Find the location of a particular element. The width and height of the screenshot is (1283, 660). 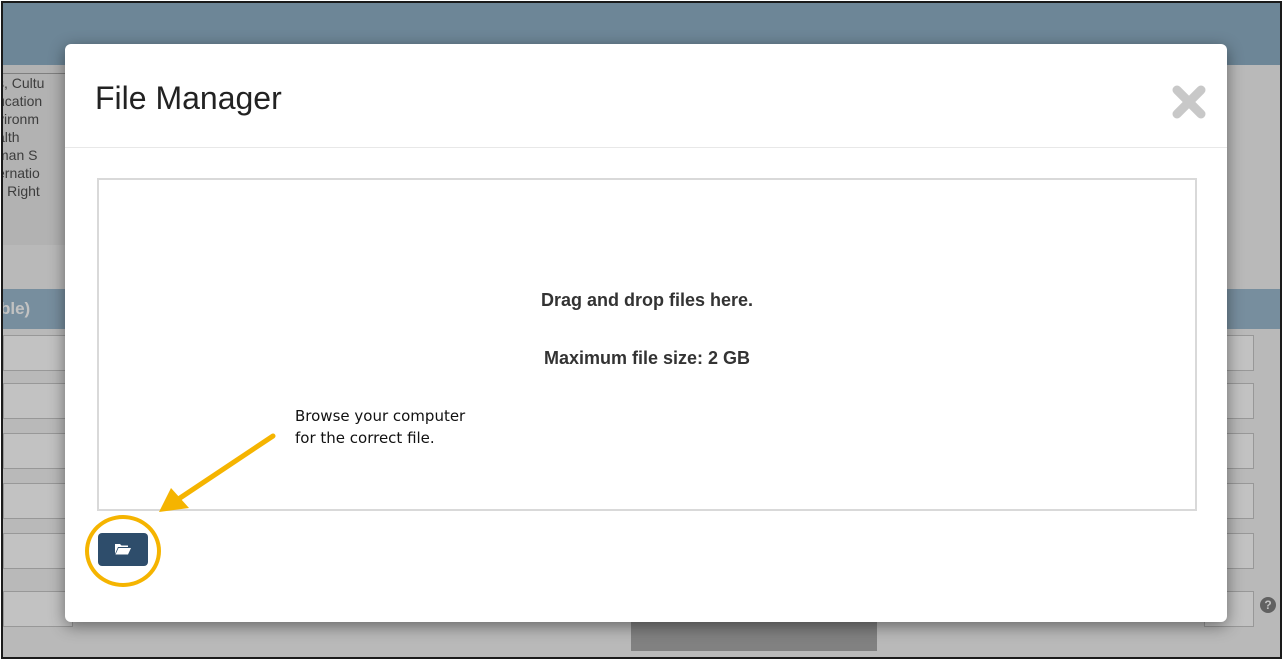

dropzone-instruction: Drag and drop files here. is located at coordinates (647, 300).